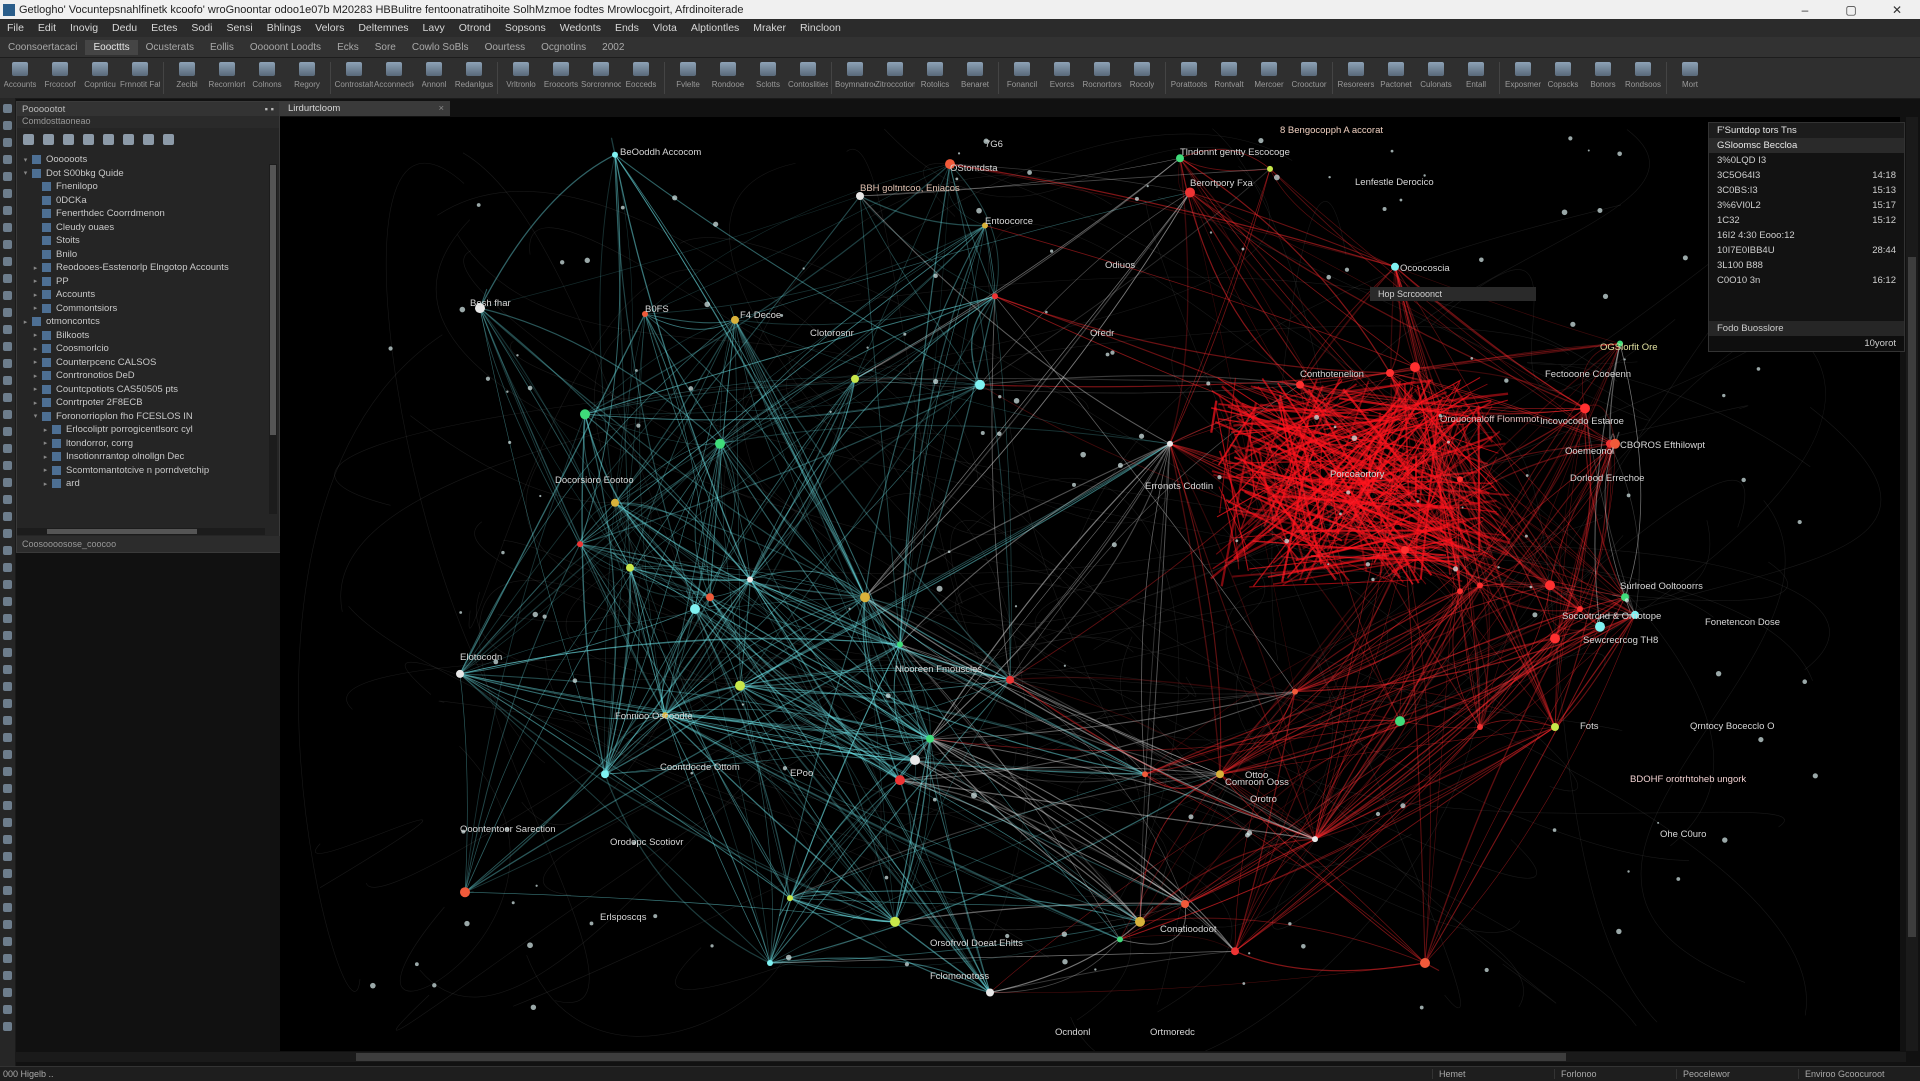 The height and width of the screenshot is (1081, 1920). Describe the element at coordinates (187, 78) in the screenshot. I see `toolbar-button: Zecibi` at that location.